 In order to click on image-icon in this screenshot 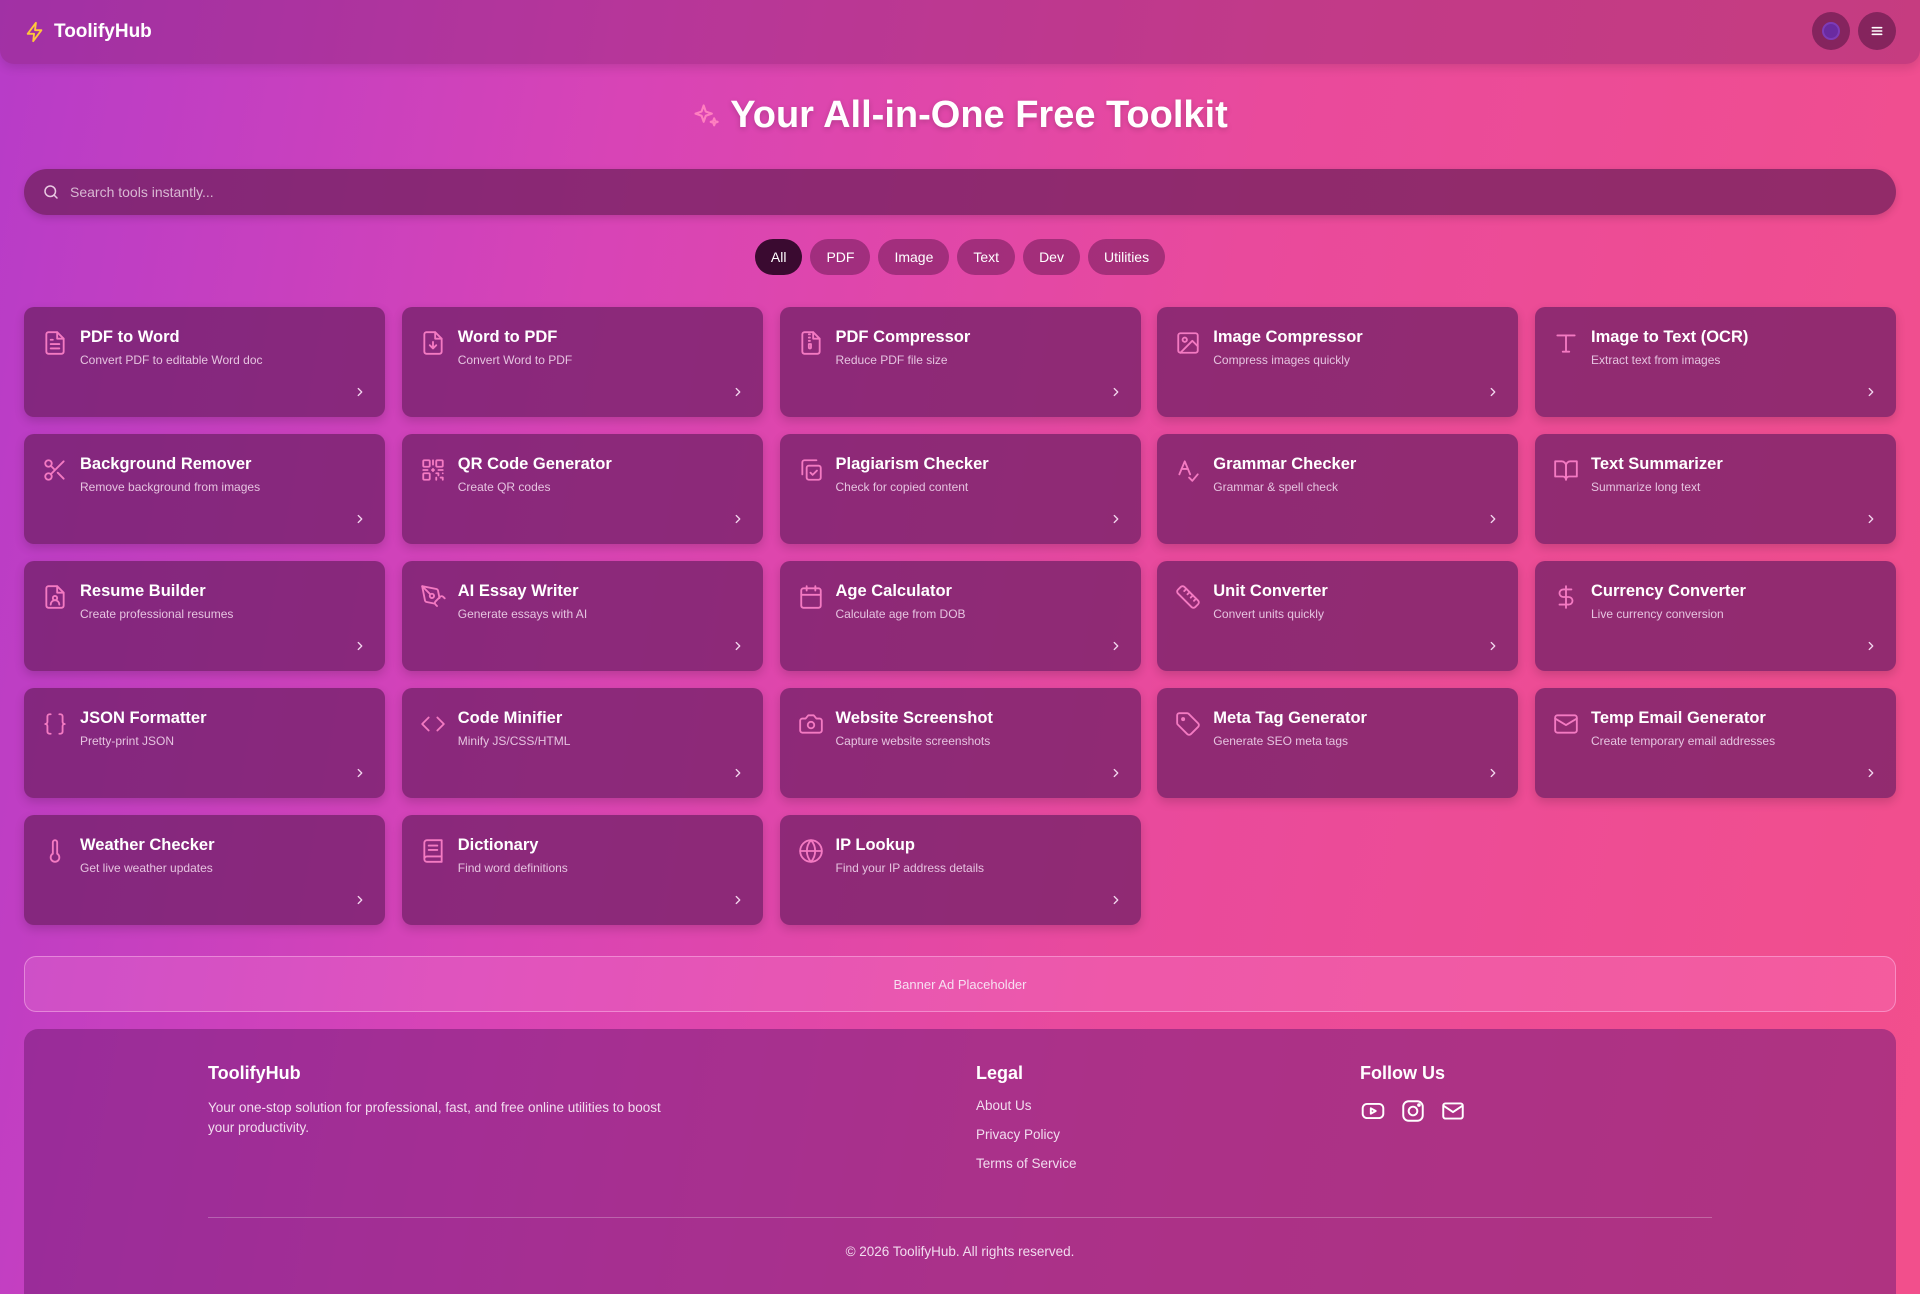, I will do `click(1188, 343)`.